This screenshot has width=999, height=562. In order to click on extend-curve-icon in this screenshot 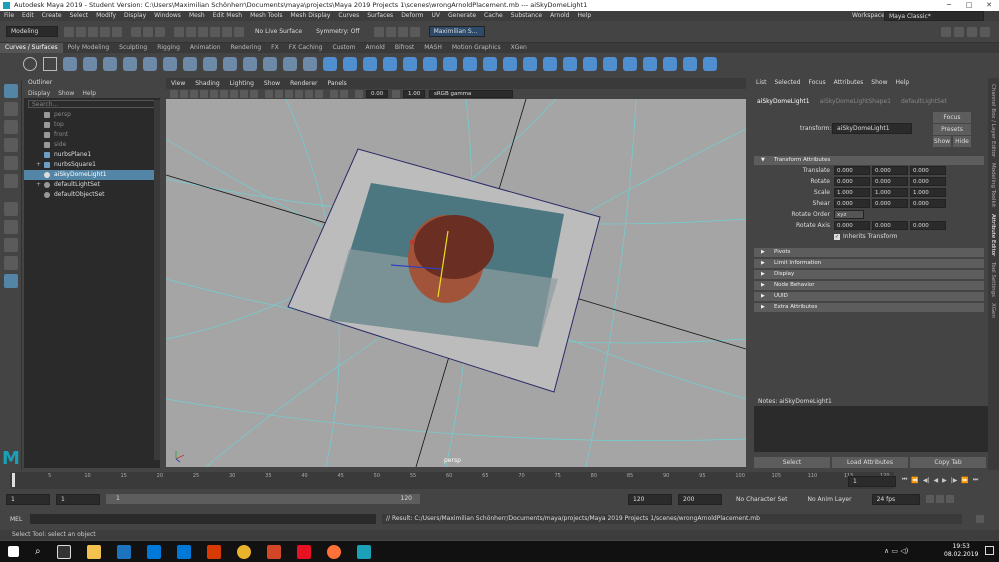, I will do `click(210, 64)`.